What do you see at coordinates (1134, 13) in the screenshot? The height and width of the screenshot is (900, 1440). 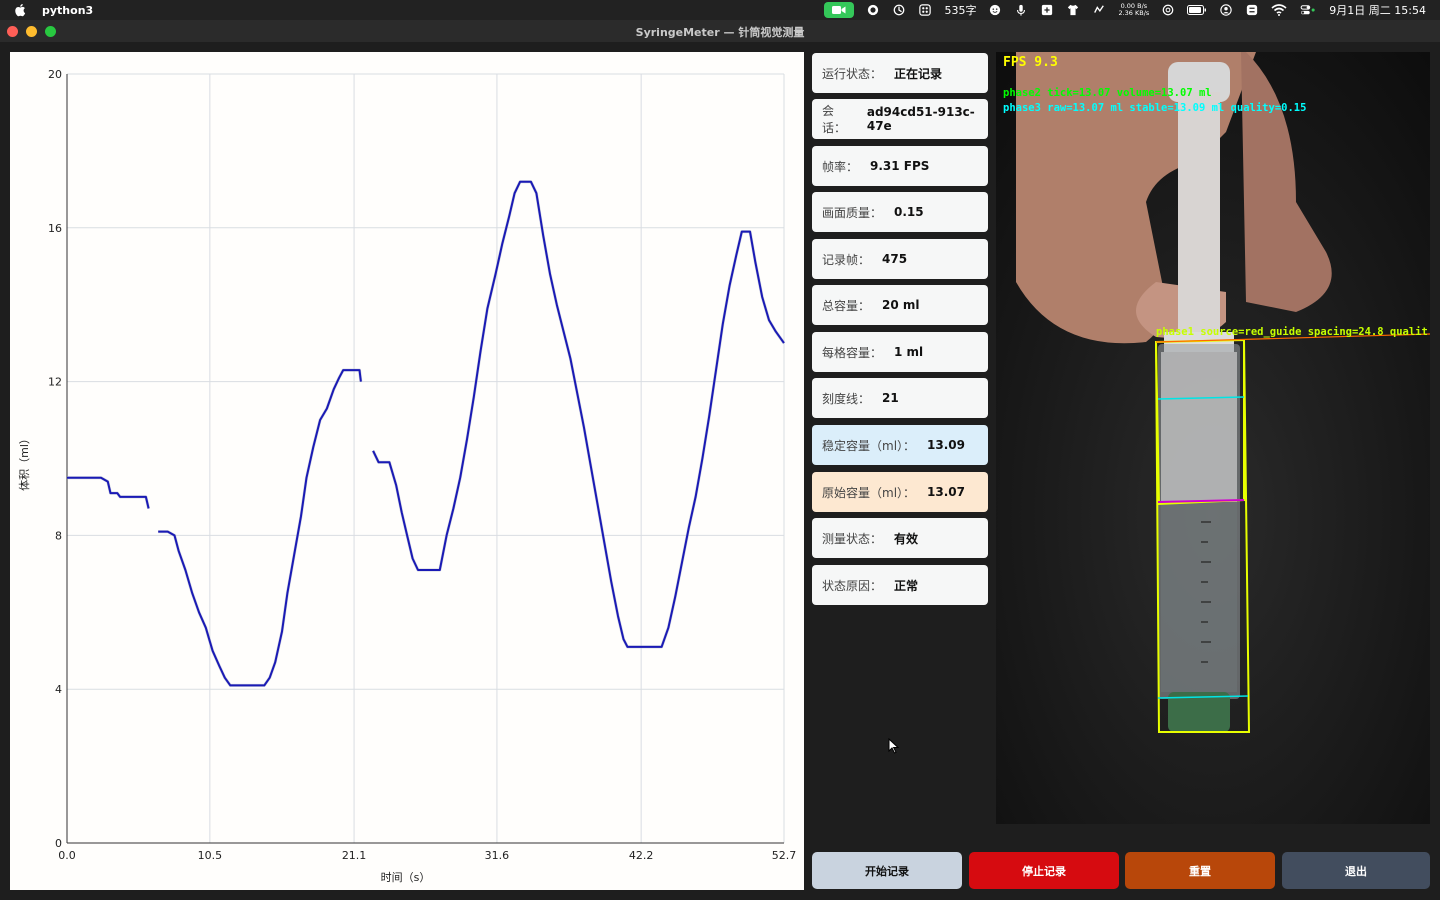 I see `net-down: 2.36 KB/s` at bounding box center [1134, 13].